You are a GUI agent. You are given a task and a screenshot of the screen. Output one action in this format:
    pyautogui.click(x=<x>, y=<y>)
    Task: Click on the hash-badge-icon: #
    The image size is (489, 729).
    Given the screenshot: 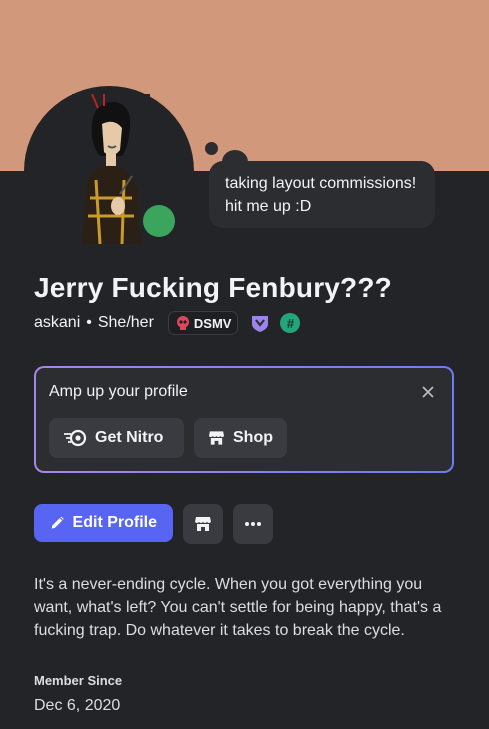 What is the action you would take?
    pyautogui.click(x=290, y=323)
    